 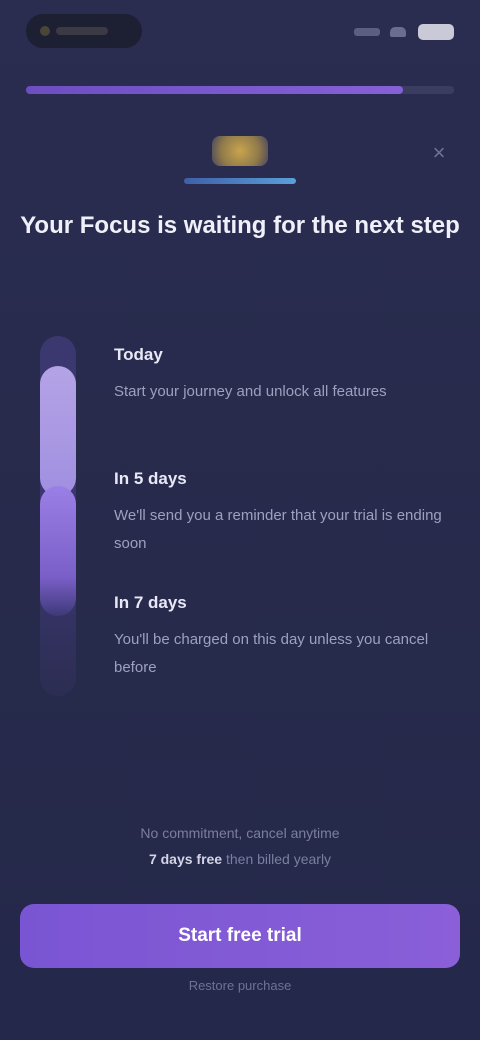 I want to click on onboarding-progress-bar, so click(x=240, y=90).